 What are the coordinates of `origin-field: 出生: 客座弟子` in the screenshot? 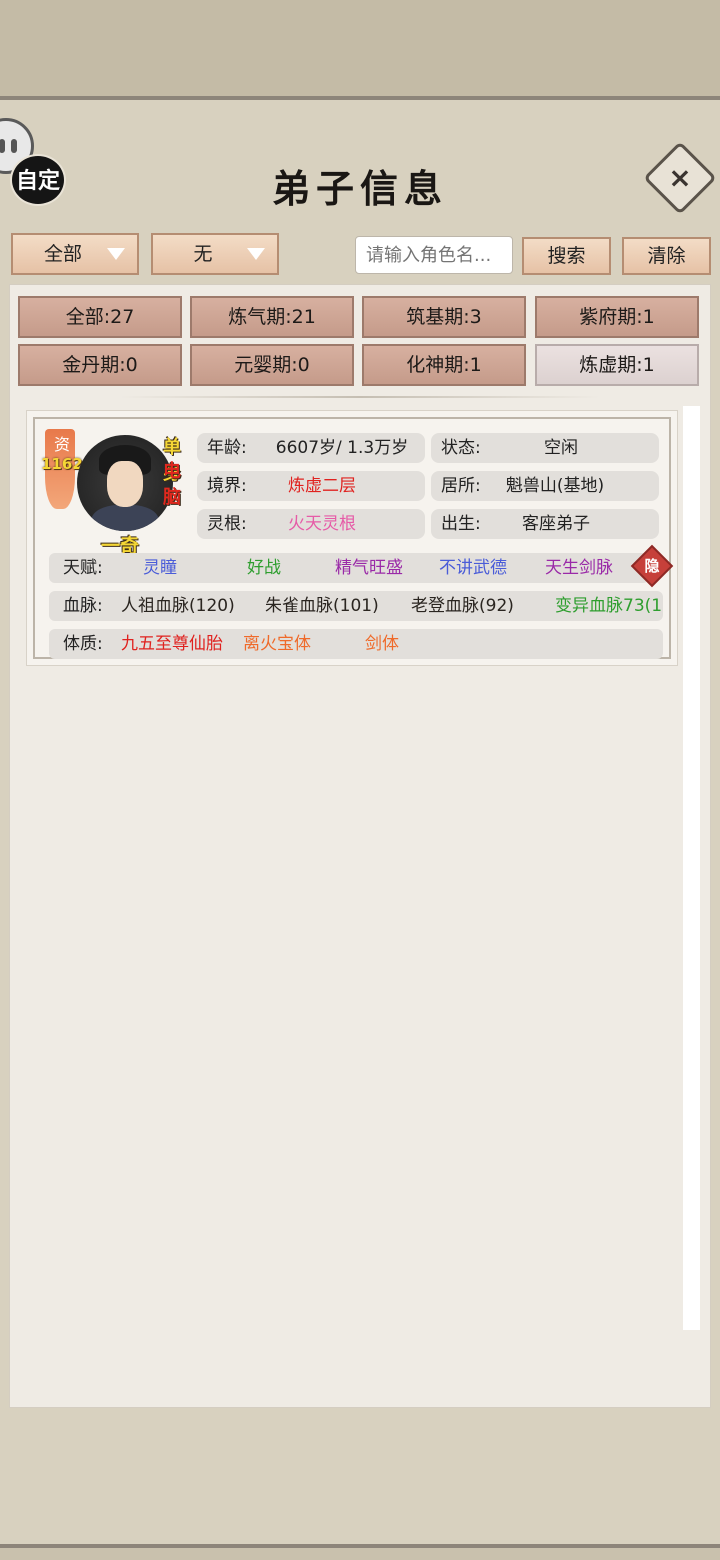 It's located at (545, 524).